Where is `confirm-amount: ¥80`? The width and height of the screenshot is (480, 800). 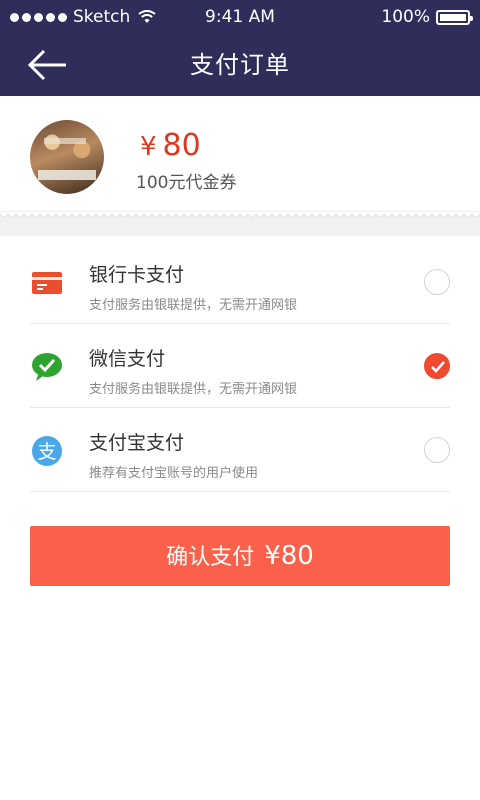
confirm-amount: ¥80 is located at coordinates (289, 556).